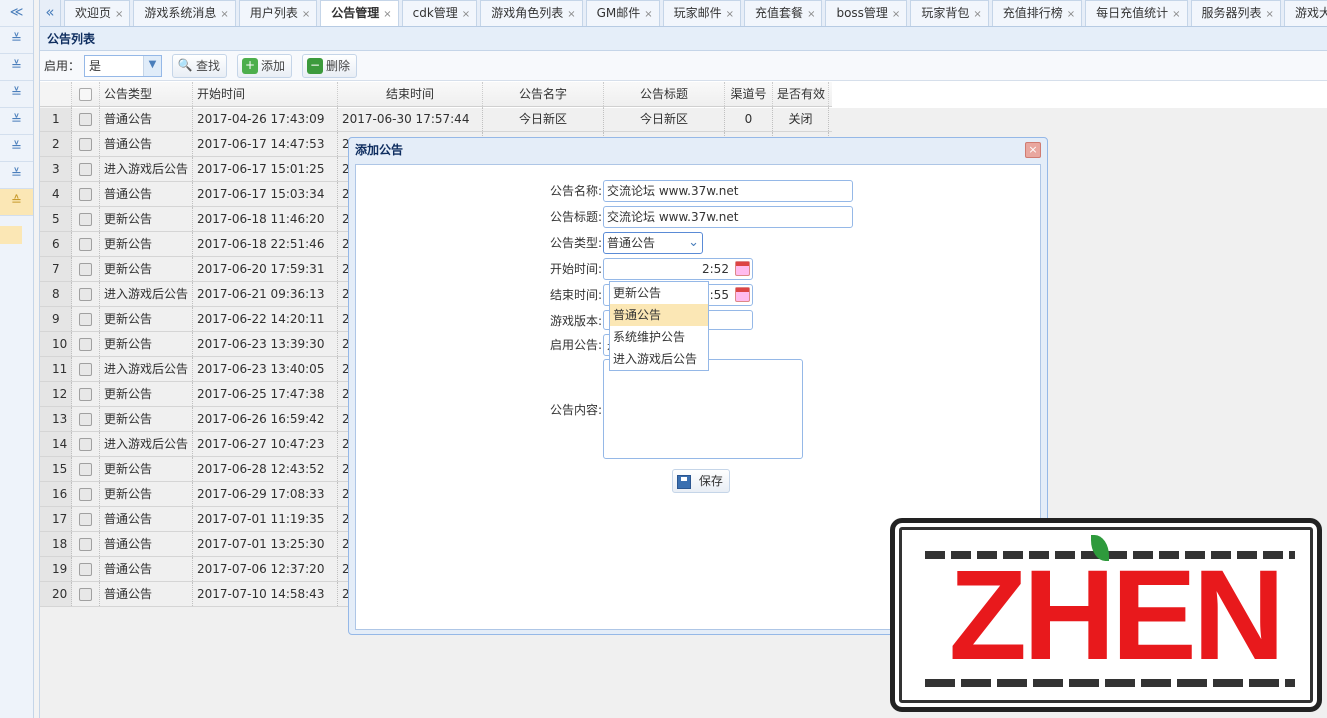 This screenshot has width=1327, height=718. I want to click on tab-label: boss管理, so click(862, 13).